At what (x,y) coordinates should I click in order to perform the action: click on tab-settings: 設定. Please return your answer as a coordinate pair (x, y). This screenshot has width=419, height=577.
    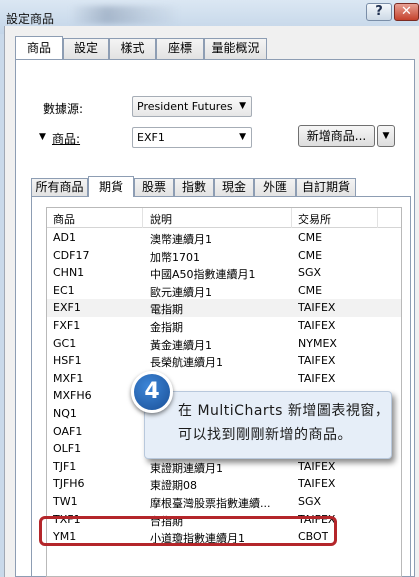
    Looking at the image, I should click on (86, 48).